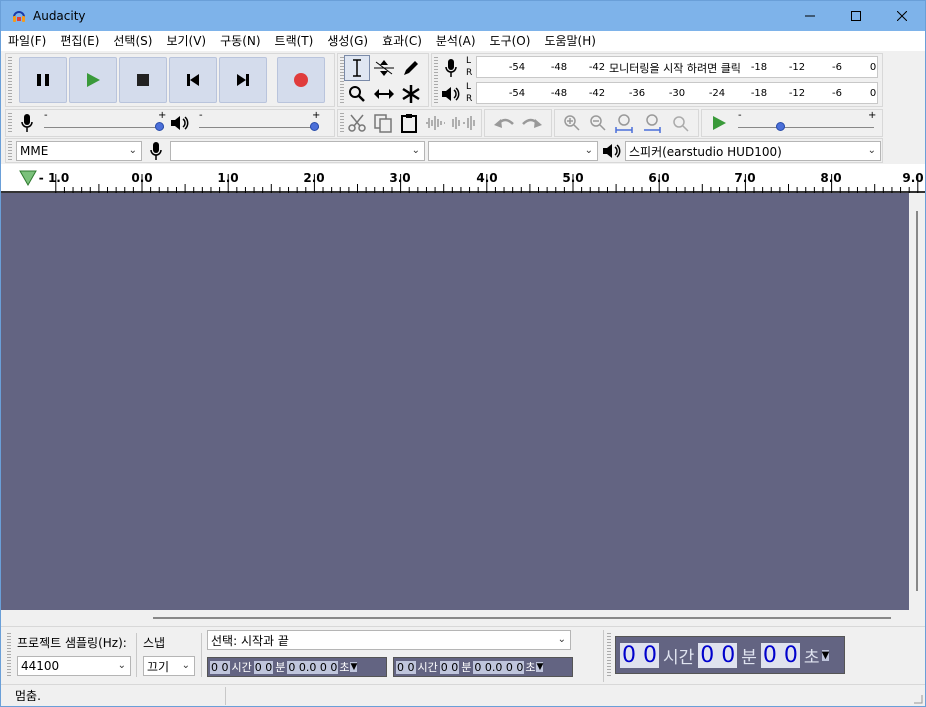 This screenshot has height=707, width=926. What do you see at coordinates (297, 151) in the screenshot?
I see `recording-device-select: ⌄` at bounding box center [297, 151].